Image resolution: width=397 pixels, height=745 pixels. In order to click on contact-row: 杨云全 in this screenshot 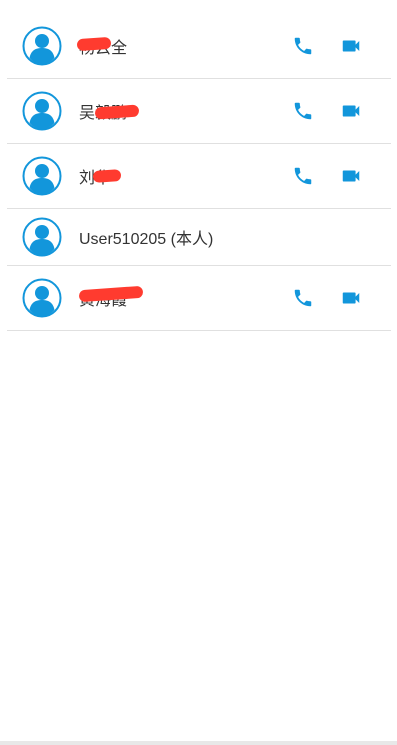, I will do `click(199, 46)`.